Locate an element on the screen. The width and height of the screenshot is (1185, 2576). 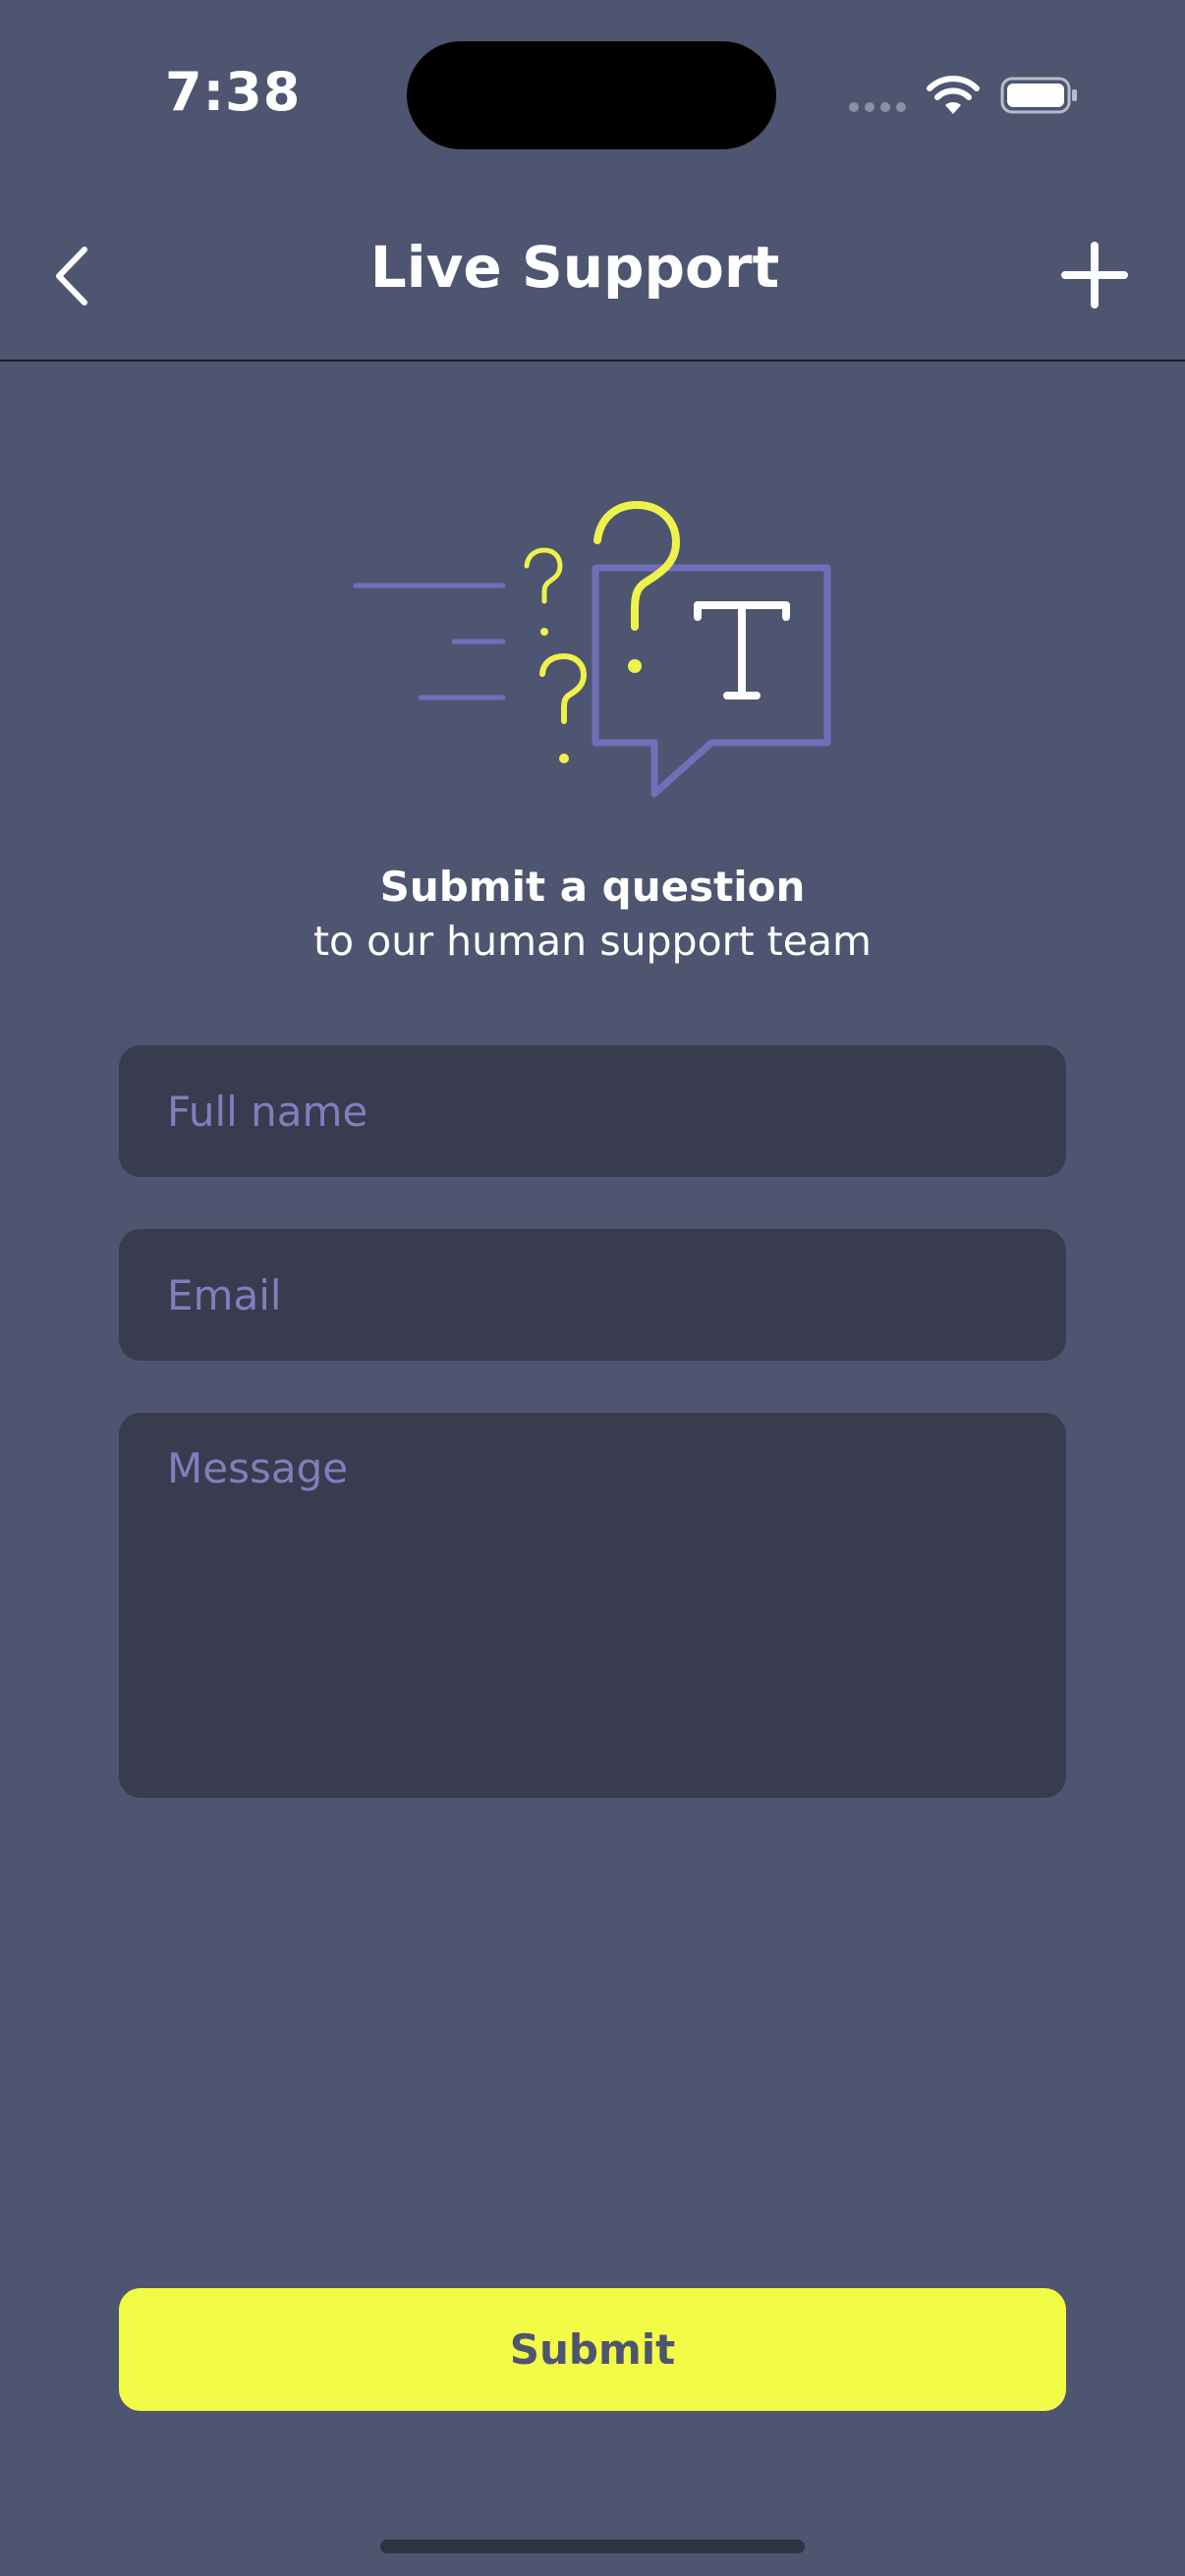
plus-icon is located at coordinates (1095, 275).